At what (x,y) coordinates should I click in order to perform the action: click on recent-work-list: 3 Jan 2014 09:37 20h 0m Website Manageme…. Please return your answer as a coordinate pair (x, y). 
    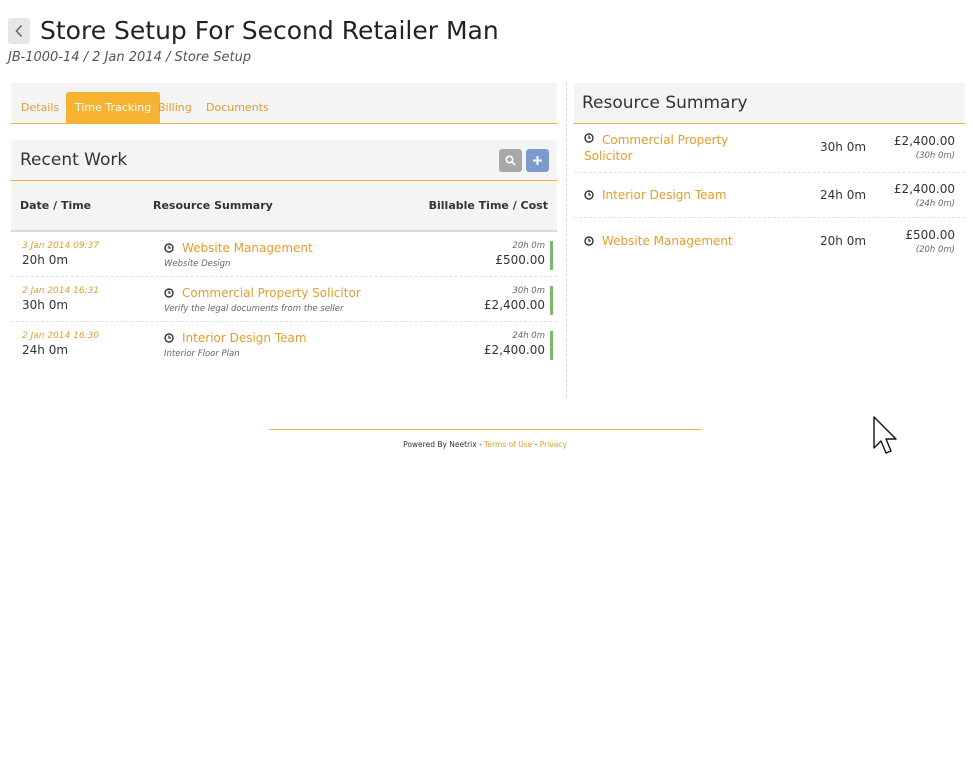
    Looking at the image, I should click on (284, 299).